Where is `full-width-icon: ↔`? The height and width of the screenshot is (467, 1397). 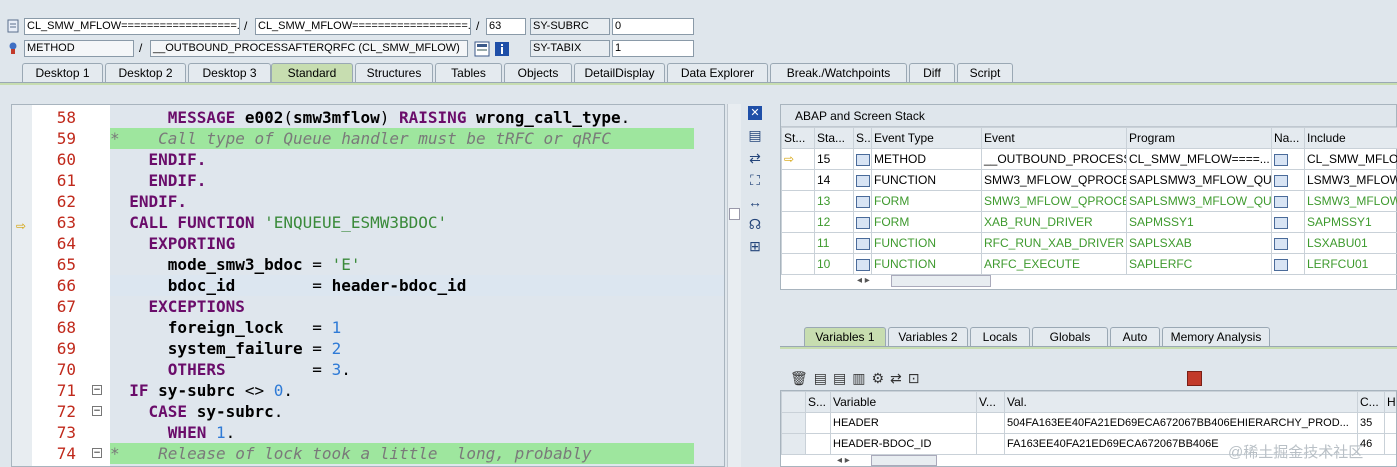 full-width-icon: ↔ is located at coordinates (755, 202).